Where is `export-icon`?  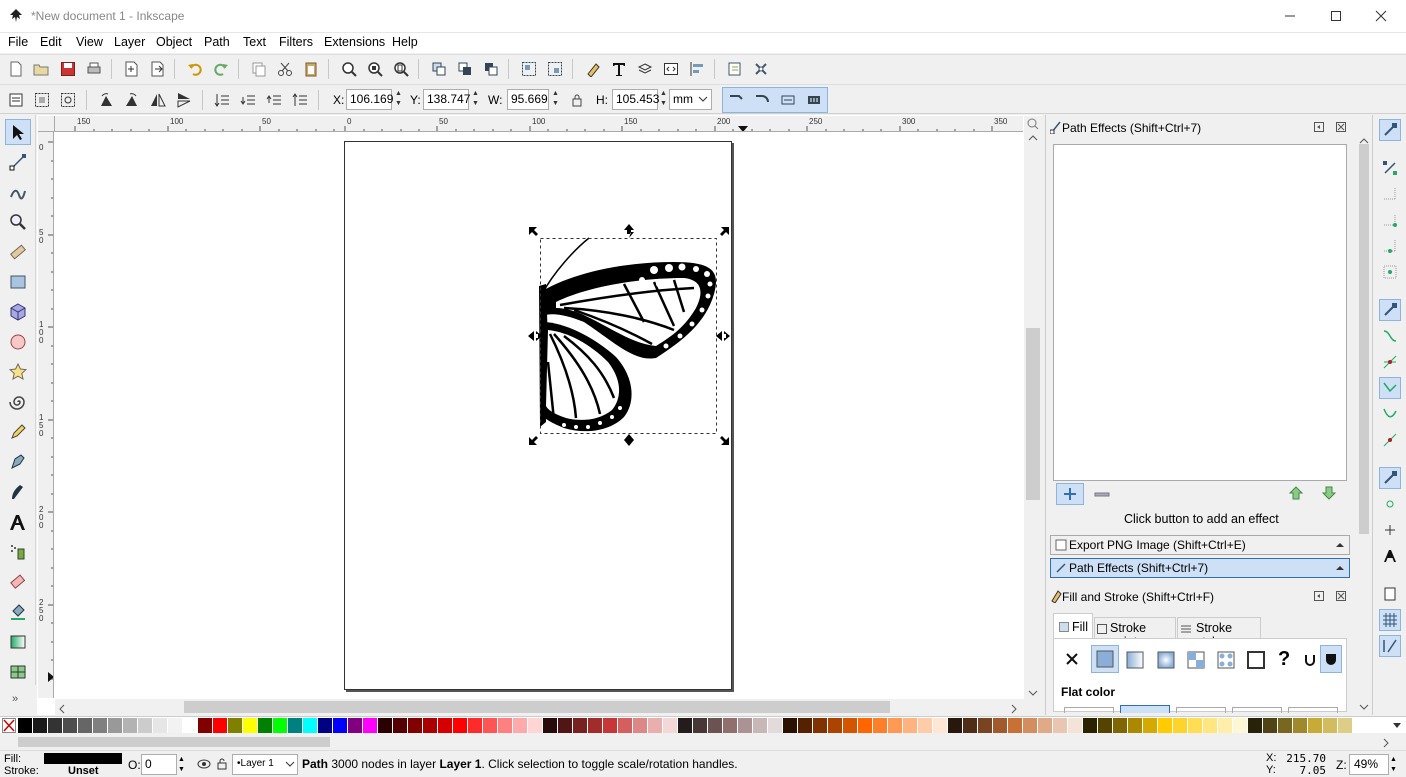
export-icon is located at coordinates (157, 69).